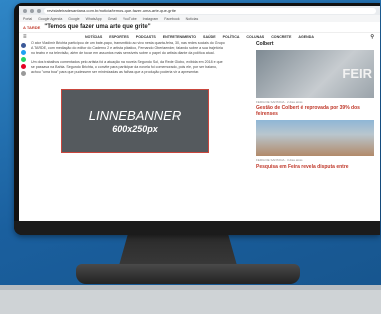 The image size is (381, 314). Describe the element at coordinates (190, 287) in the screenshot. I see `floor-band` at that location.